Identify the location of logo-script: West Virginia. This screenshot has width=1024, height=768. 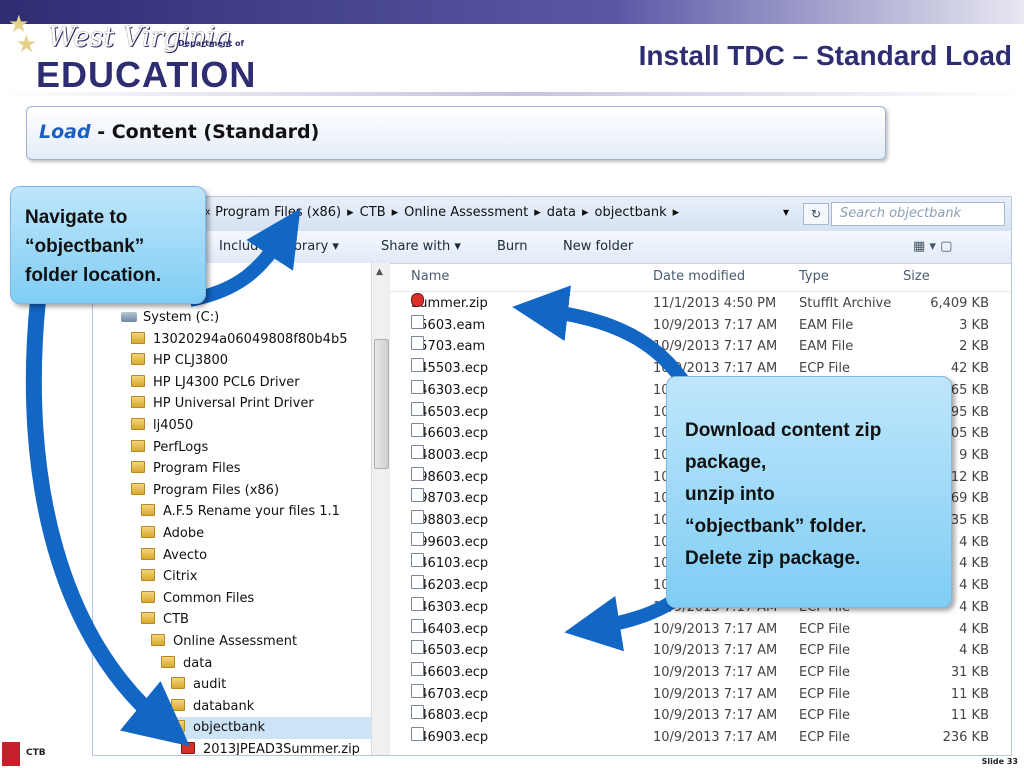
(140, 37).